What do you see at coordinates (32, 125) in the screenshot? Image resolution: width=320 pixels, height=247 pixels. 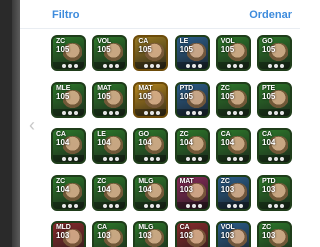 I see `chevron-left-icon: ‹` at bounding box center [32, 125].